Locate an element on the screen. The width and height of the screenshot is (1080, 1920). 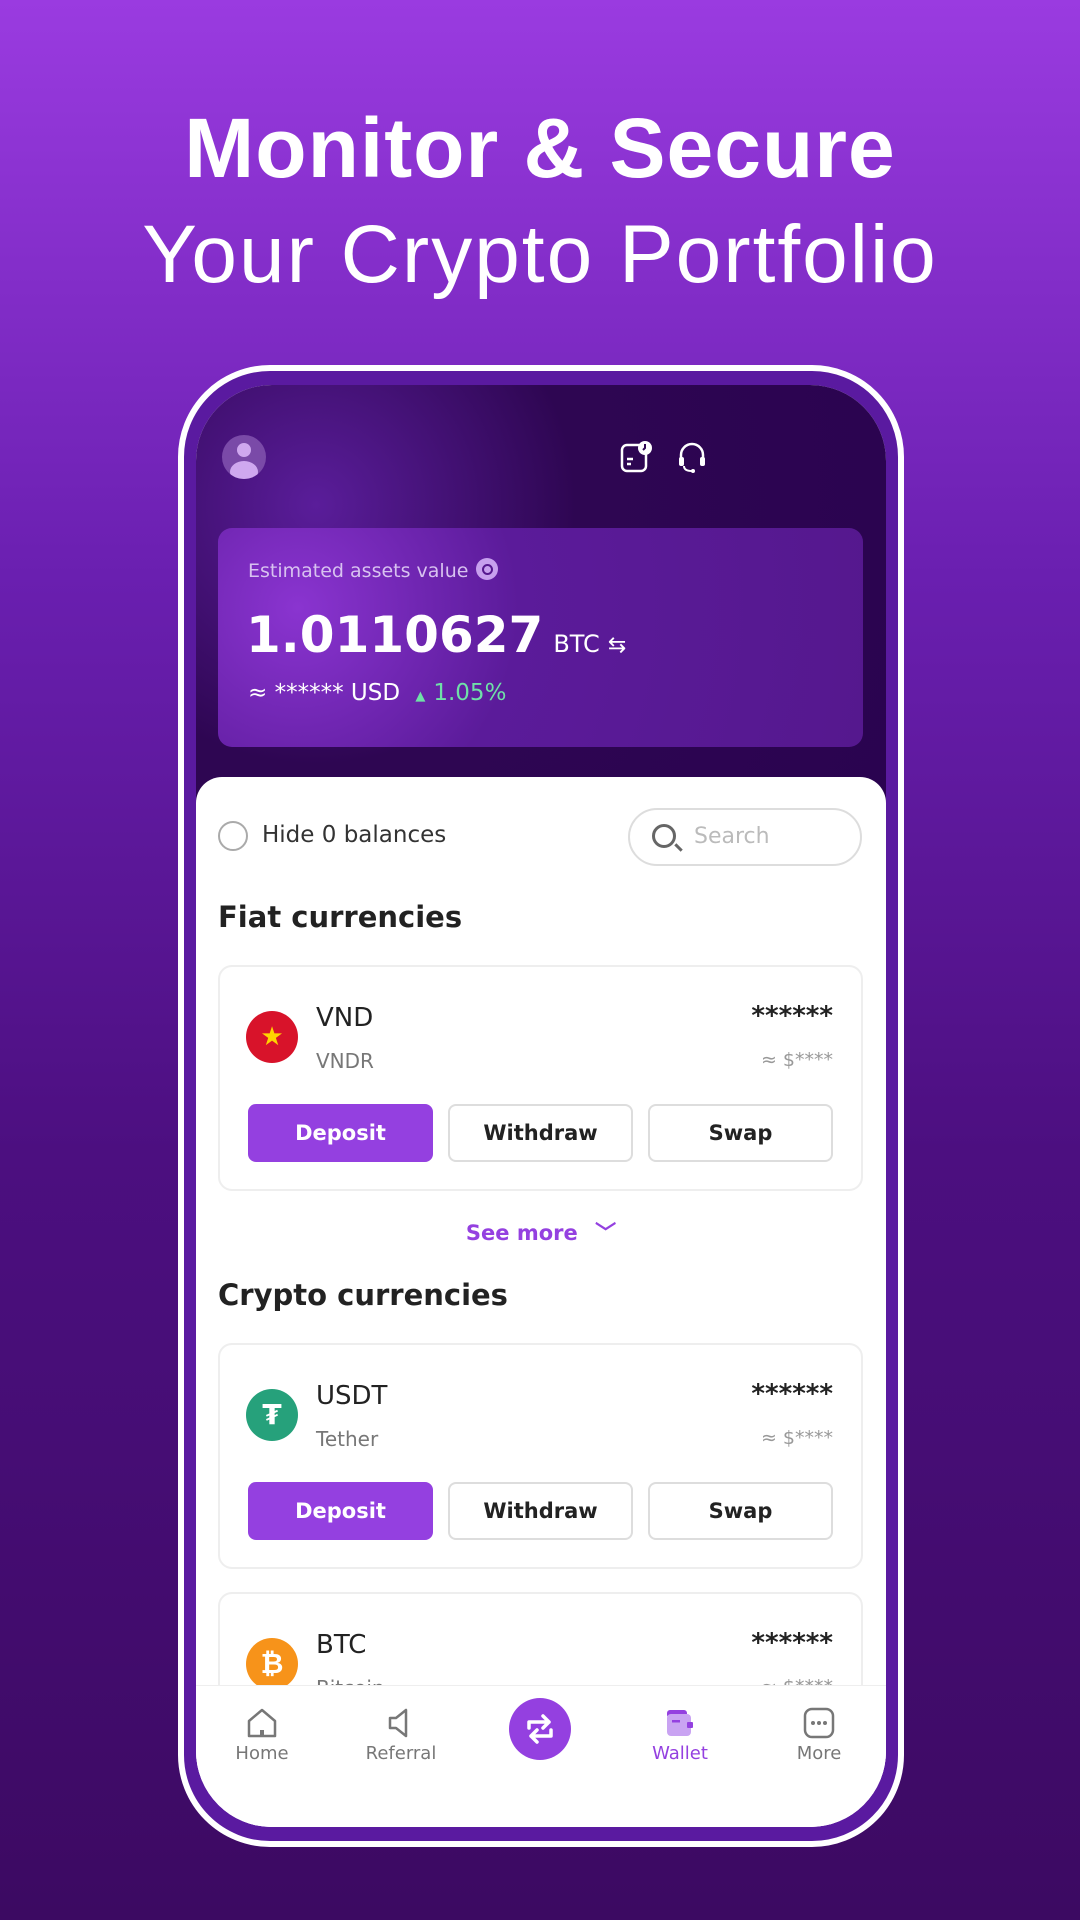
asset-symbol: BTC is located at coordinates (341, 1645).